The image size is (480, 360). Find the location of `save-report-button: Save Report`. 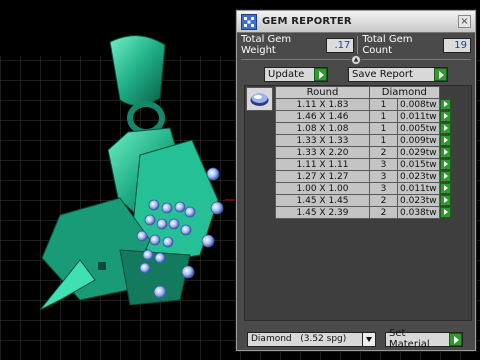

save-report-button: Save Report is located at coordinates (398, 74).